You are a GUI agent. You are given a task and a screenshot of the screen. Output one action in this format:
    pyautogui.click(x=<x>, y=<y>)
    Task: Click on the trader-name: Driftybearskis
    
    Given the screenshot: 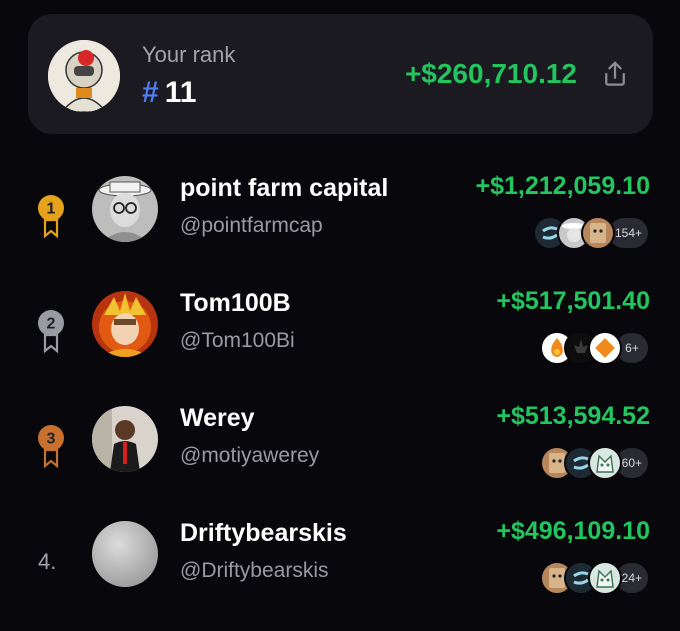 What is the action you would take?
    pyautogui.click(x=263, y=533)
    